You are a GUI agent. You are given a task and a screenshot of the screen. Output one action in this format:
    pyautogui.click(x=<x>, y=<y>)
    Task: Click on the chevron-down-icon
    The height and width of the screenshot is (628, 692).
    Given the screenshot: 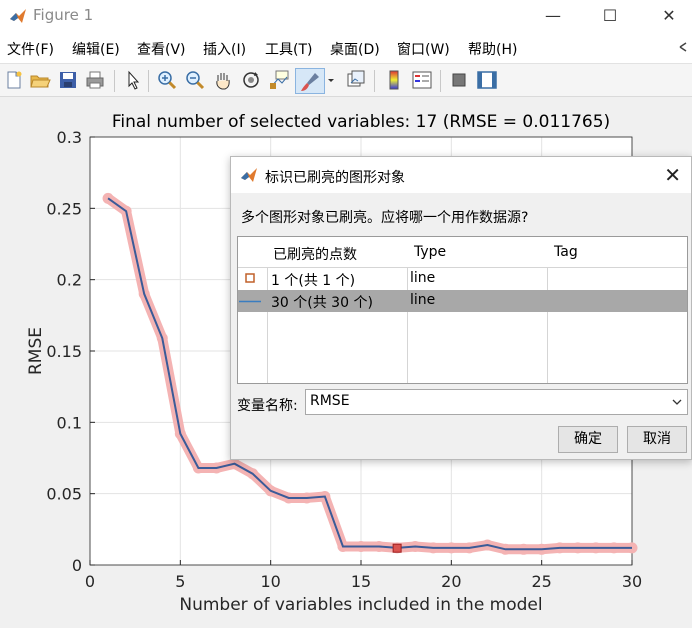 What is the action you would take?
    pyautogui.click(x=677, y=402)
    